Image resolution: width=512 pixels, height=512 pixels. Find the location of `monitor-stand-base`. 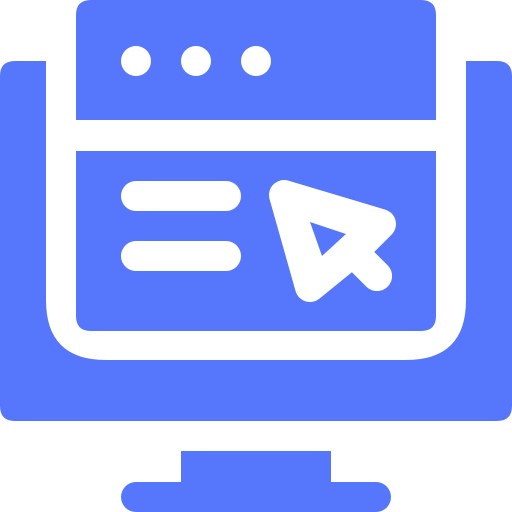

monitor-stand-base is located at coordinates (256, 497).